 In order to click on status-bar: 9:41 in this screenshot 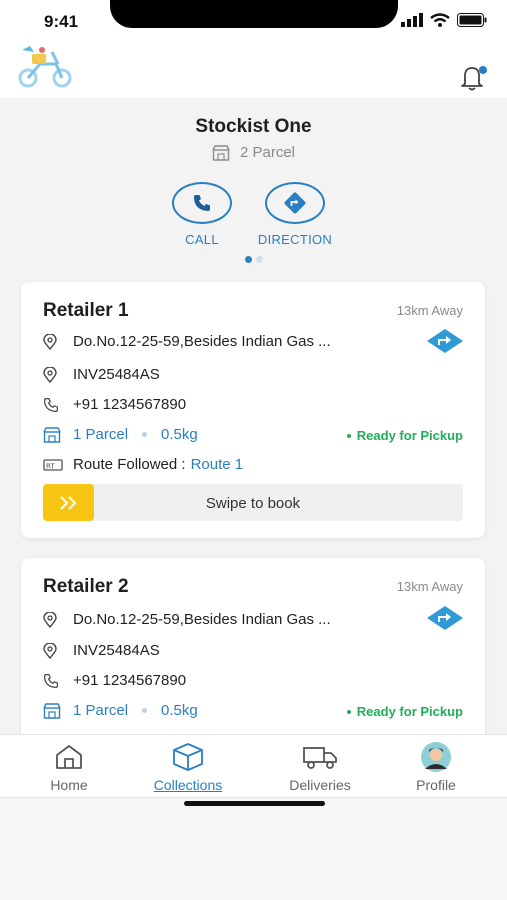, I will do `click(253, 21)`.